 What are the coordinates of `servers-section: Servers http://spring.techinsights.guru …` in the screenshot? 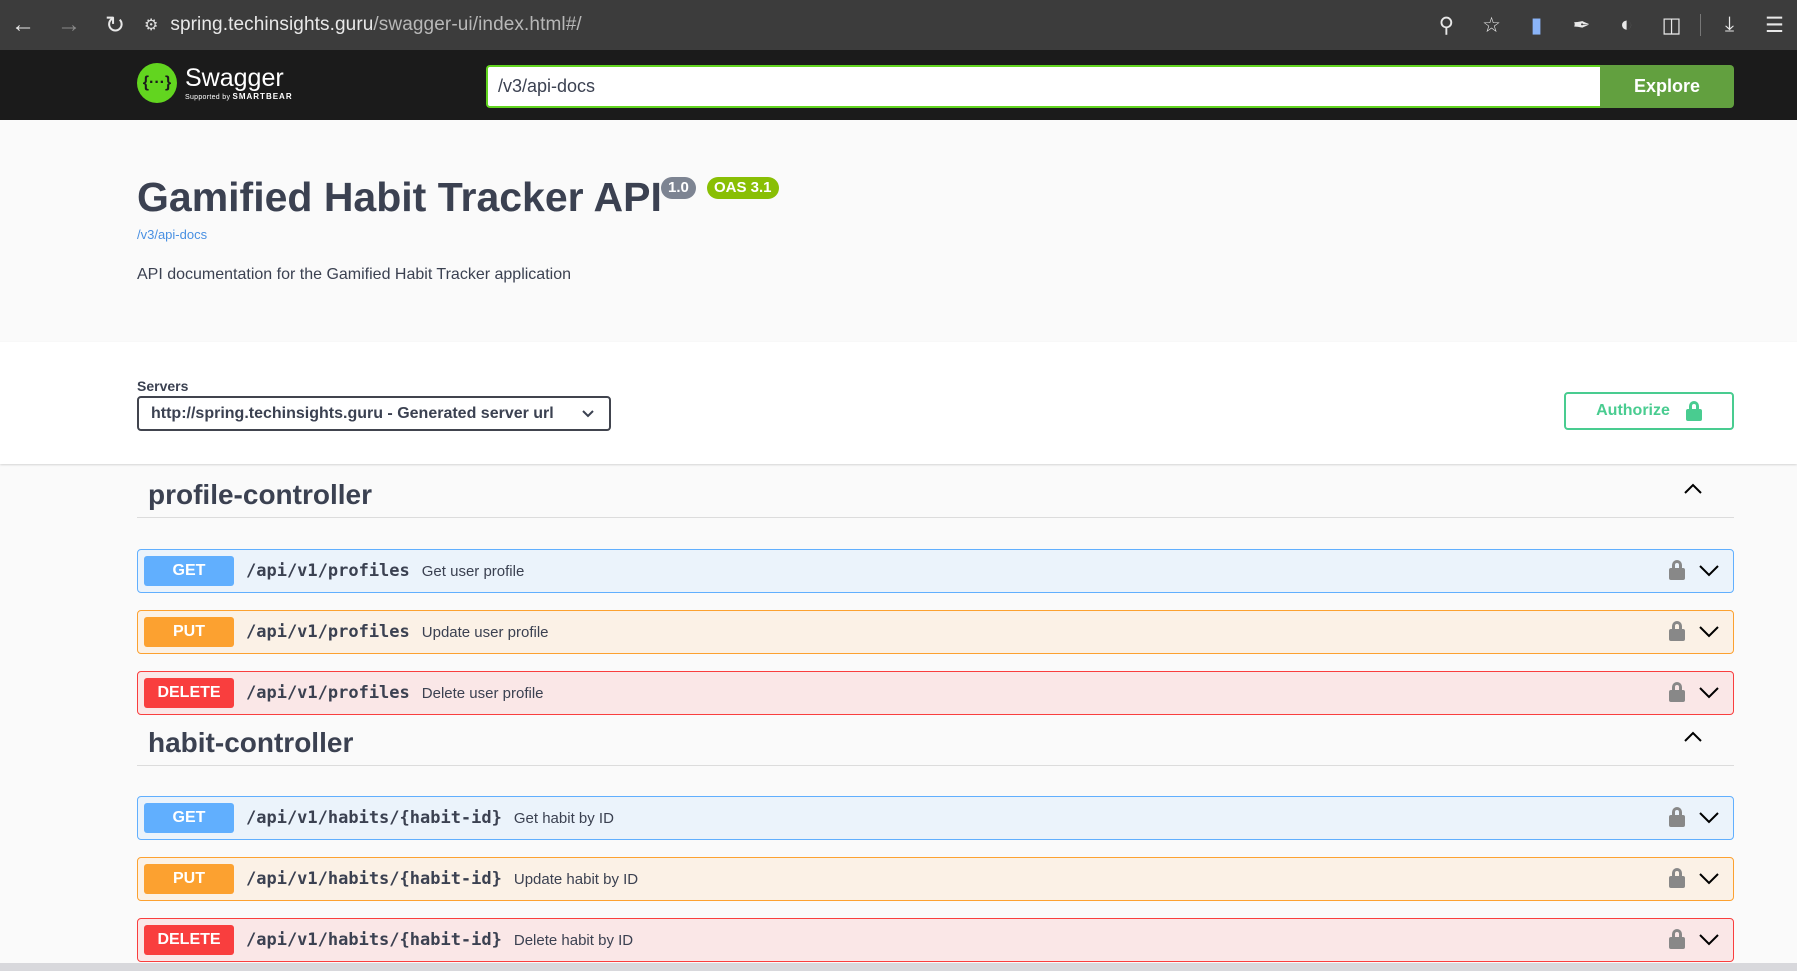 It's located at (898, 403).